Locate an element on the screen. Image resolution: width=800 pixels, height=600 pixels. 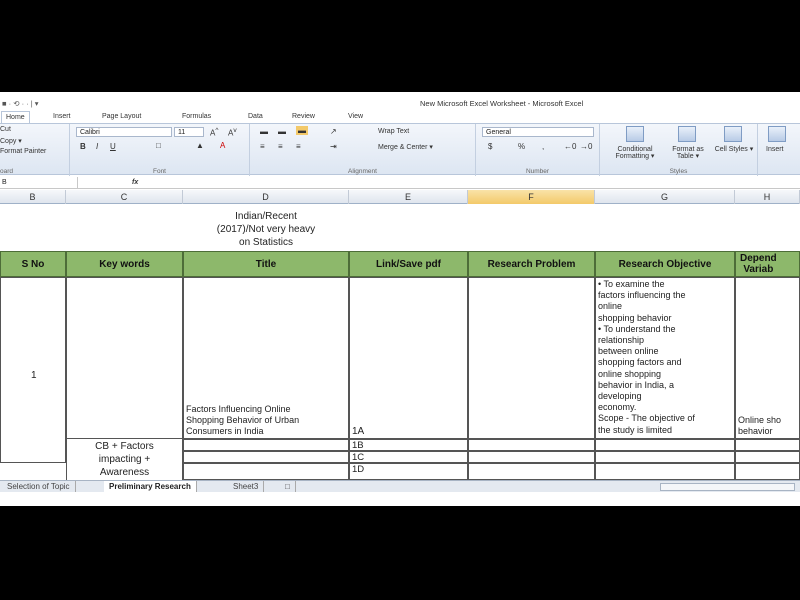
wrap-text-button: Wrap Text is located at coordinates (393, 131).